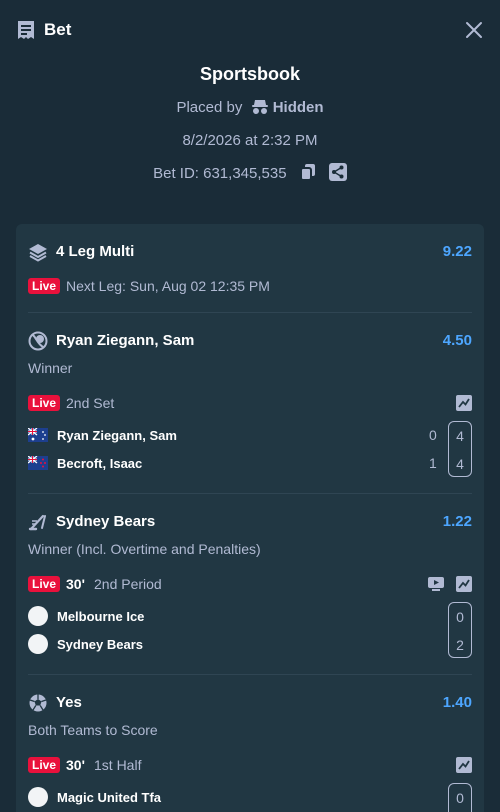 The width and height of the screenshot is (500, 812). I want to click on next-leg: Next Leg: Sun, Aug 02 12:35 PM, so click(168, 286).